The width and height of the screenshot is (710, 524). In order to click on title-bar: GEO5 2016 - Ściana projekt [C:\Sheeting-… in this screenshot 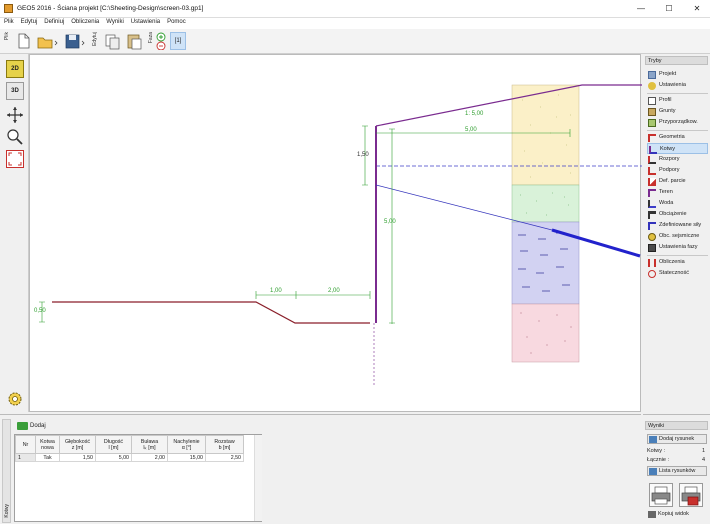, I will do `click(355, 9)`.